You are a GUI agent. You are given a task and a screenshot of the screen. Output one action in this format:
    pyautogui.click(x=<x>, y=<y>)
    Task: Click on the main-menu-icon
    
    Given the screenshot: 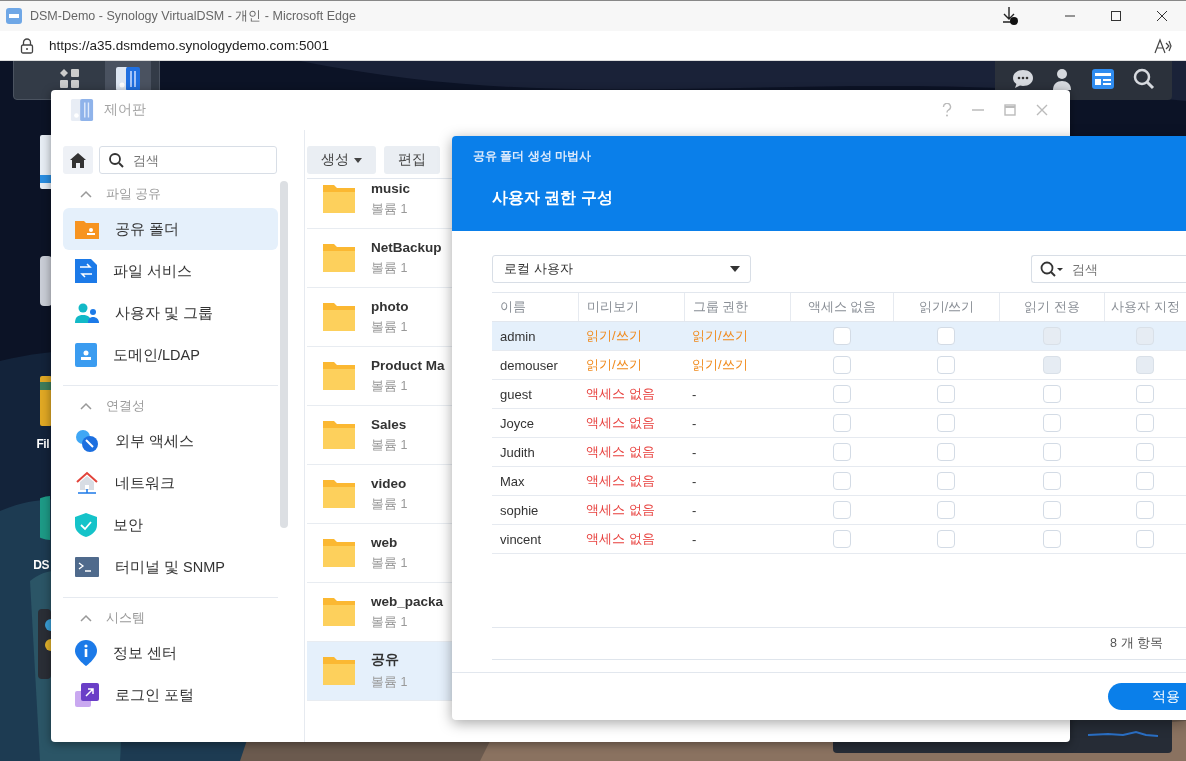 What is the action you would take?
    pyautogui.click(x=70, y=78)
    